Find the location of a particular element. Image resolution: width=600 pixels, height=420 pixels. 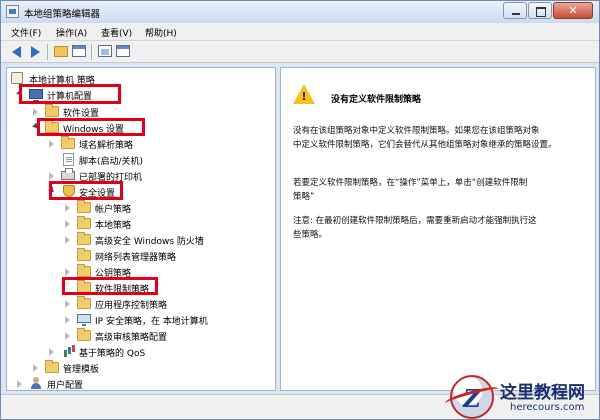

menu-action: 操作(A) is located at coordinates (71, 32).